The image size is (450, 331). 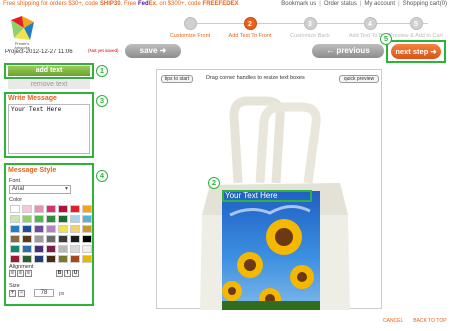 I want to click on project-name-input, so click(x=40, y=51).